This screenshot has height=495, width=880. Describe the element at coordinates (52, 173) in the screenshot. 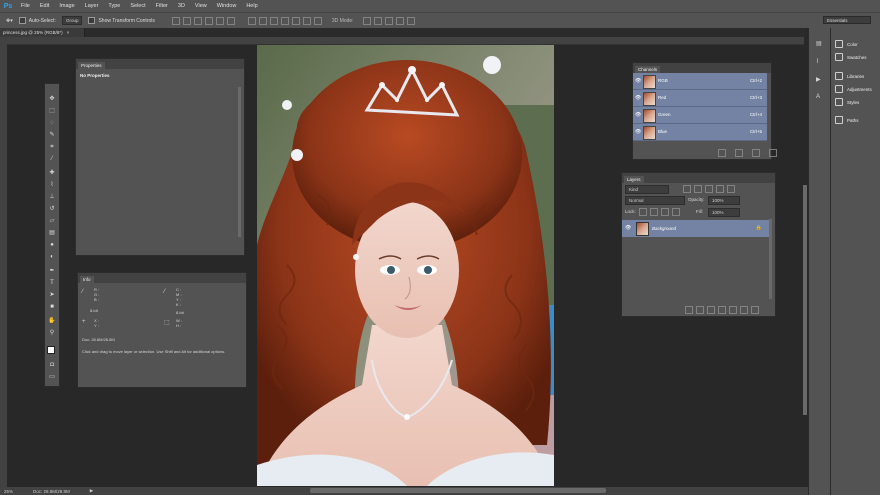

I see `healing-brush-tool-icon: ✚` at that location.